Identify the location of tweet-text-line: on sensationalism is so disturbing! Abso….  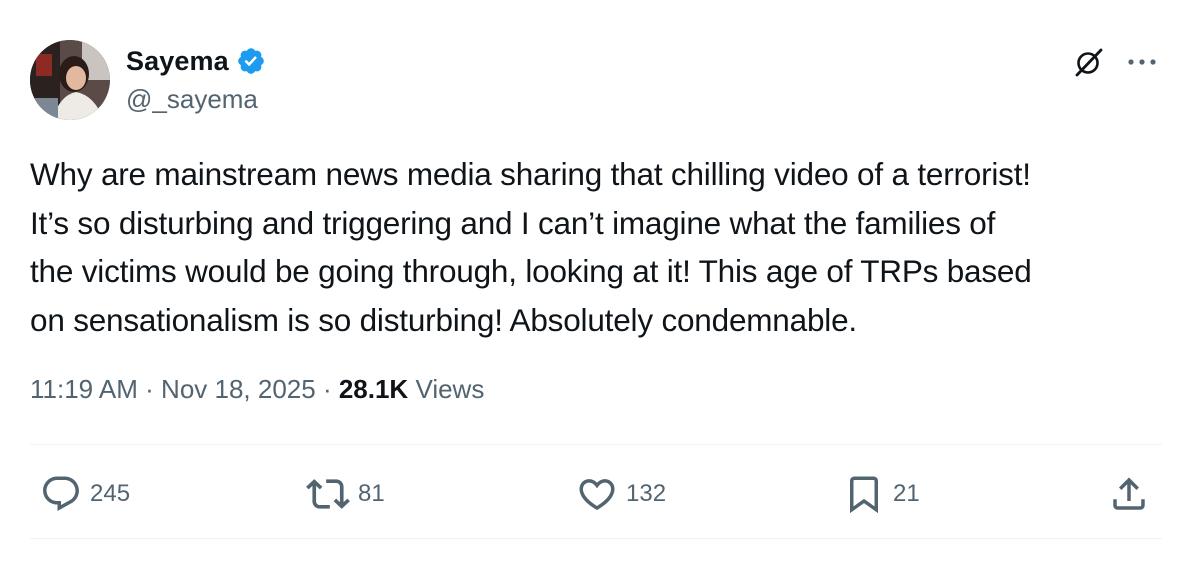
(443, 319).